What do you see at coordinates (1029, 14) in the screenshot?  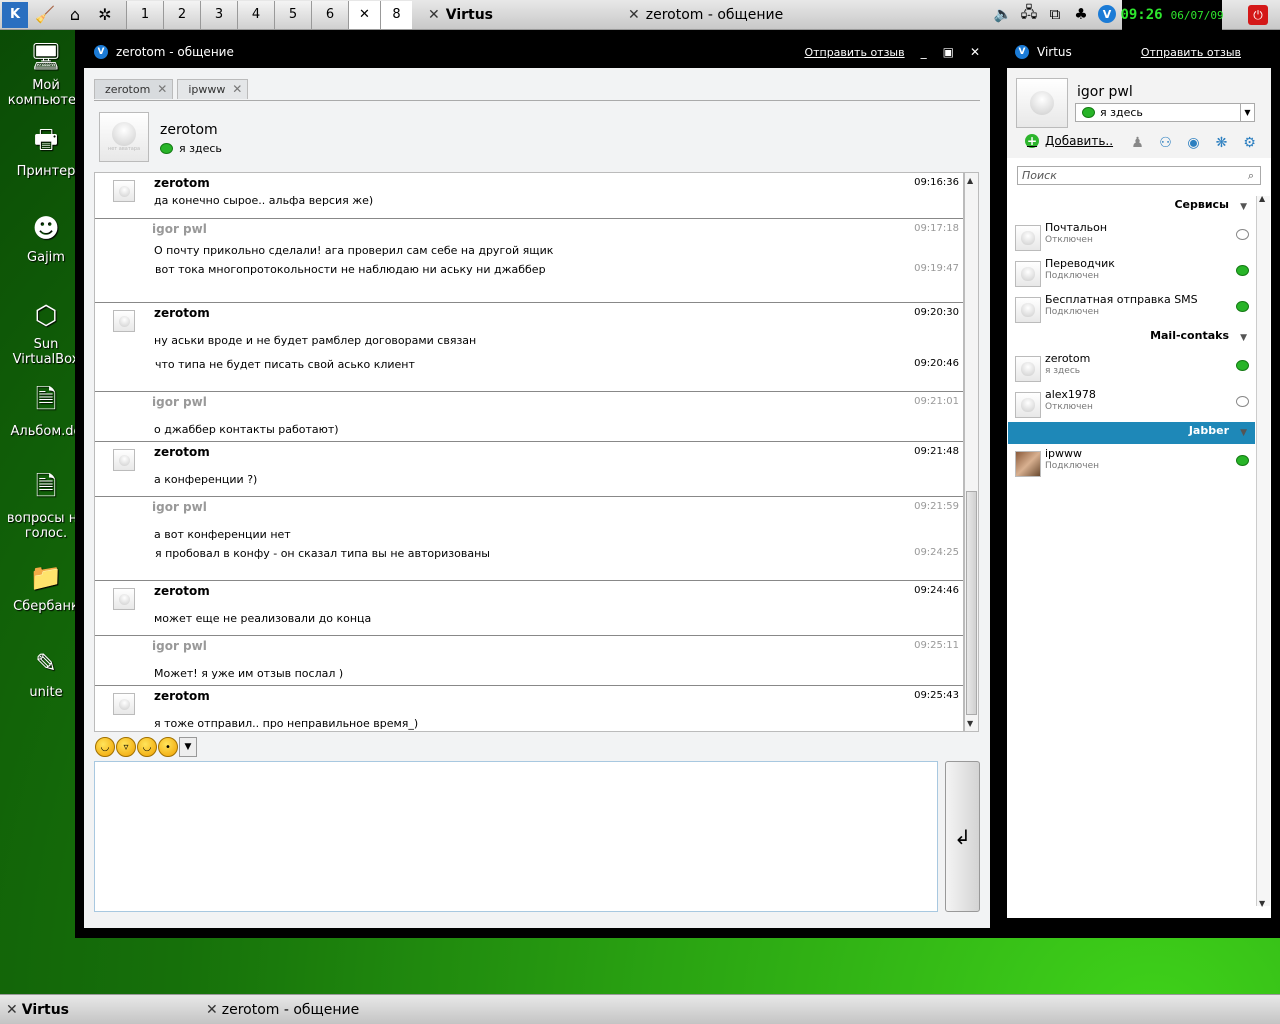 I see `network-tray-icon: 🖧` at bounding box center [1029, 14].